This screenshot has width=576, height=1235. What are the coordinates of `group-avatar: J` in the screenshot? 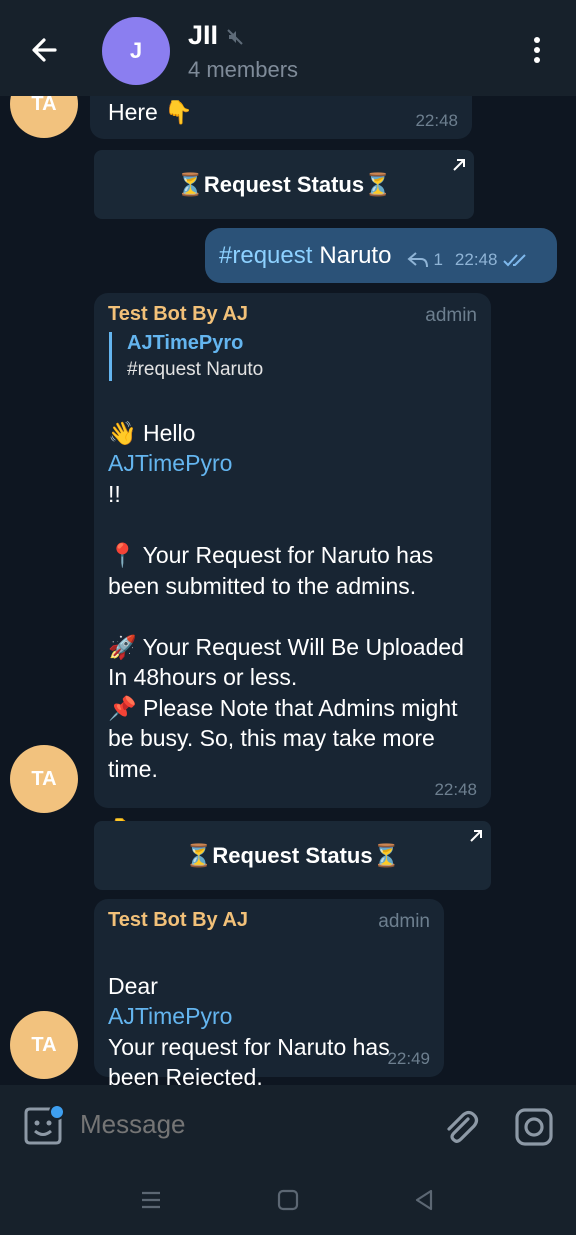 It's located at (136, 51).